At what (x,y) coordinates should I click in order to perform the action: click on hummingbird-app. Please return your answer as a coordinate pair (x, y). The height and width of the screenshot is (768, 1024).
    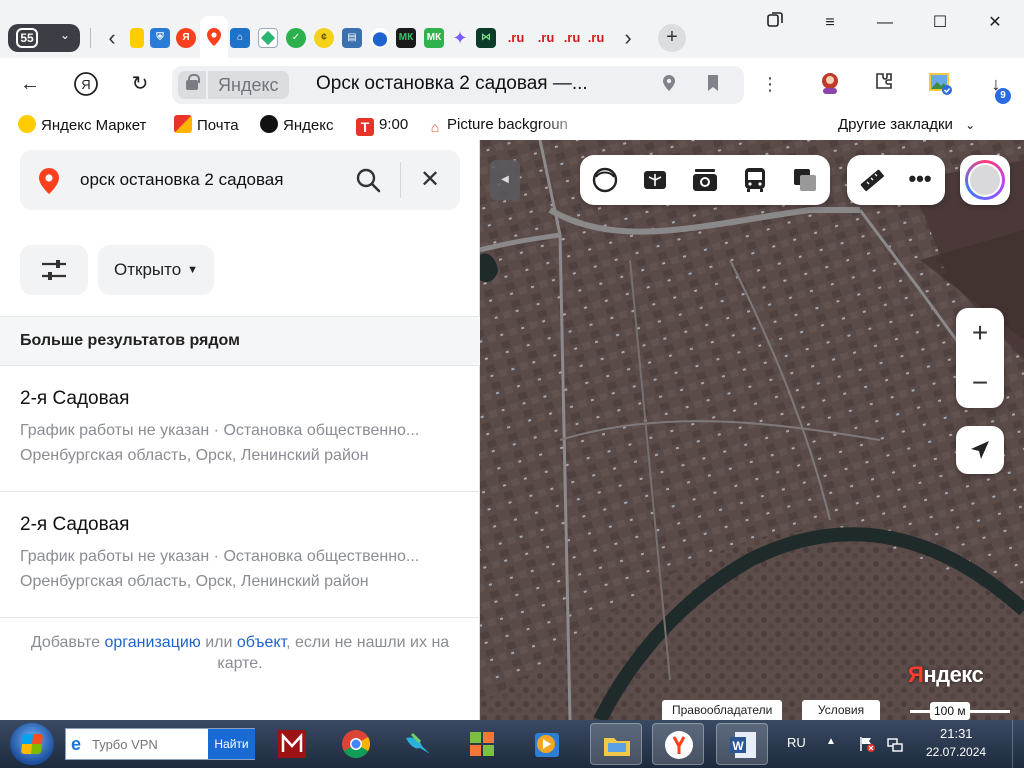
    Looking at the image, I should click on (418, 744).